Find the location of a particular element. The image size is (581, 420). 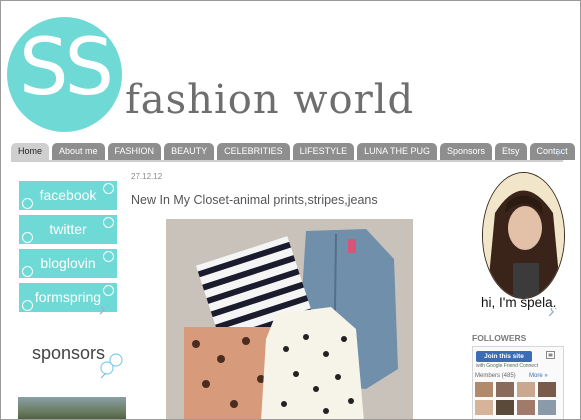

tab-etsy: Etsy is located at coordinates (511, 151).